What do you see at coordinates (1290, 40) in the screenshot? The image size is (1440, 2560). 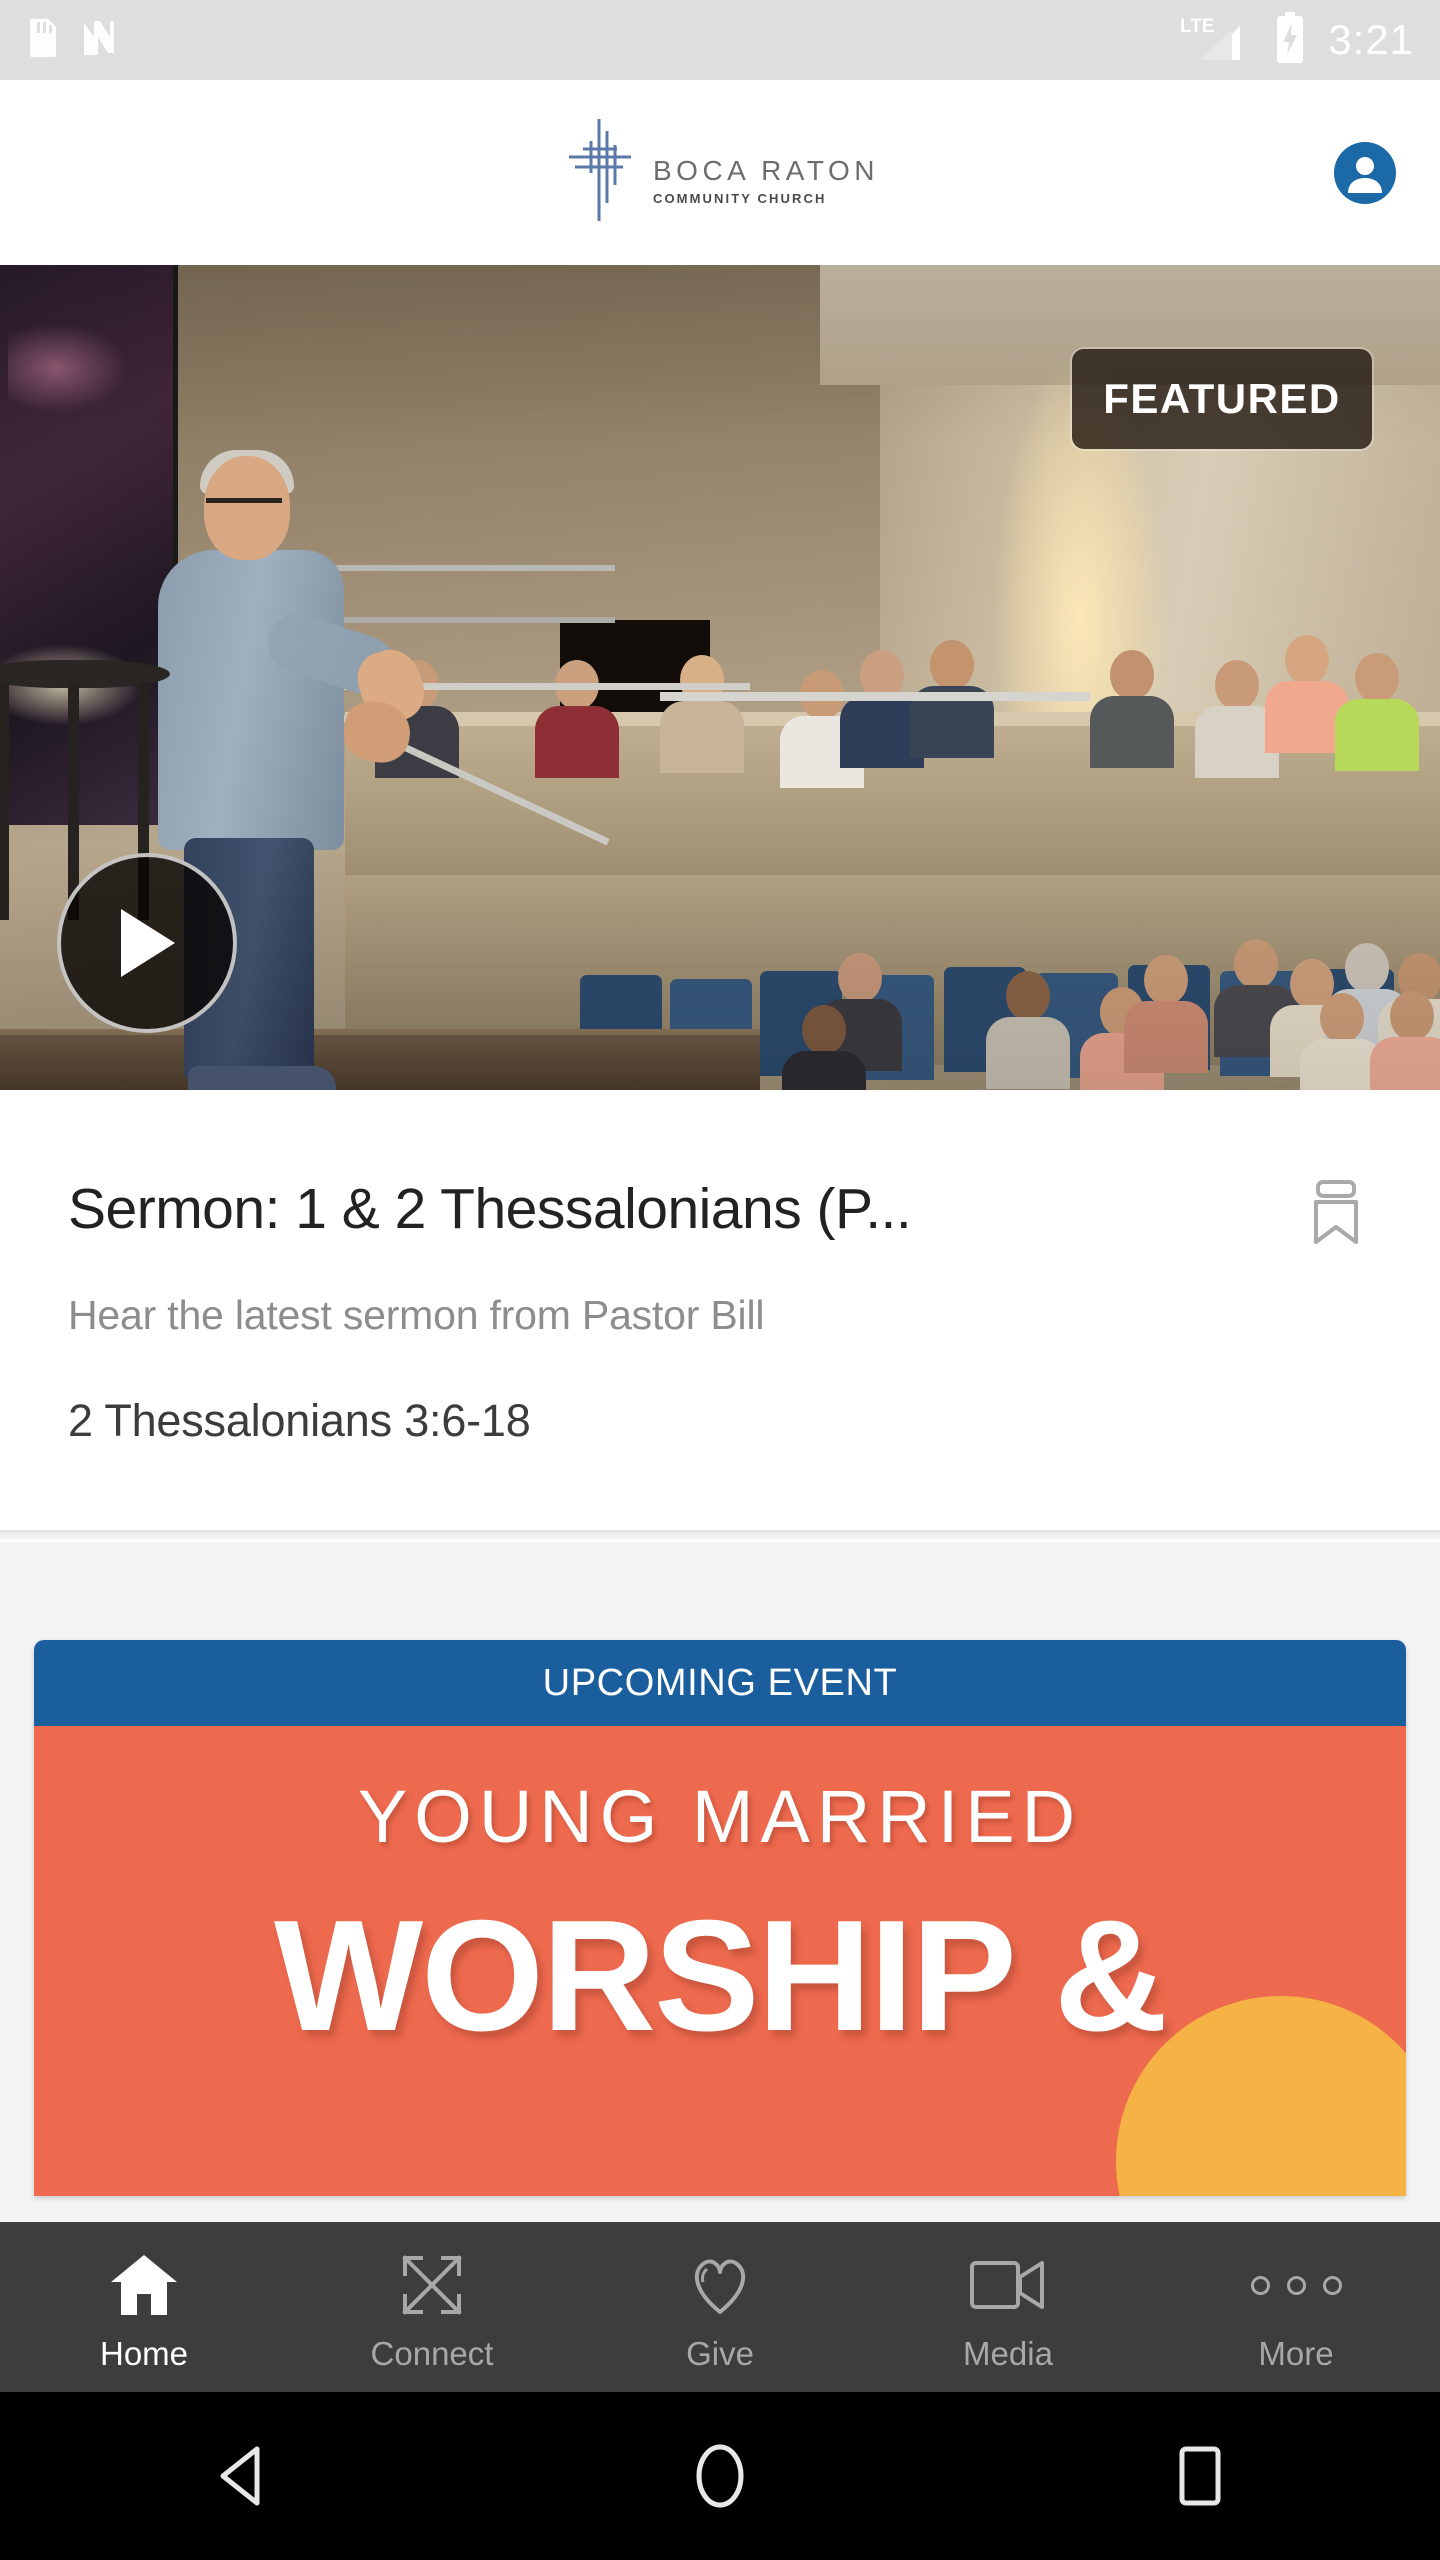 I see `battery-charging-icon` at bounding box center [1290, 40].